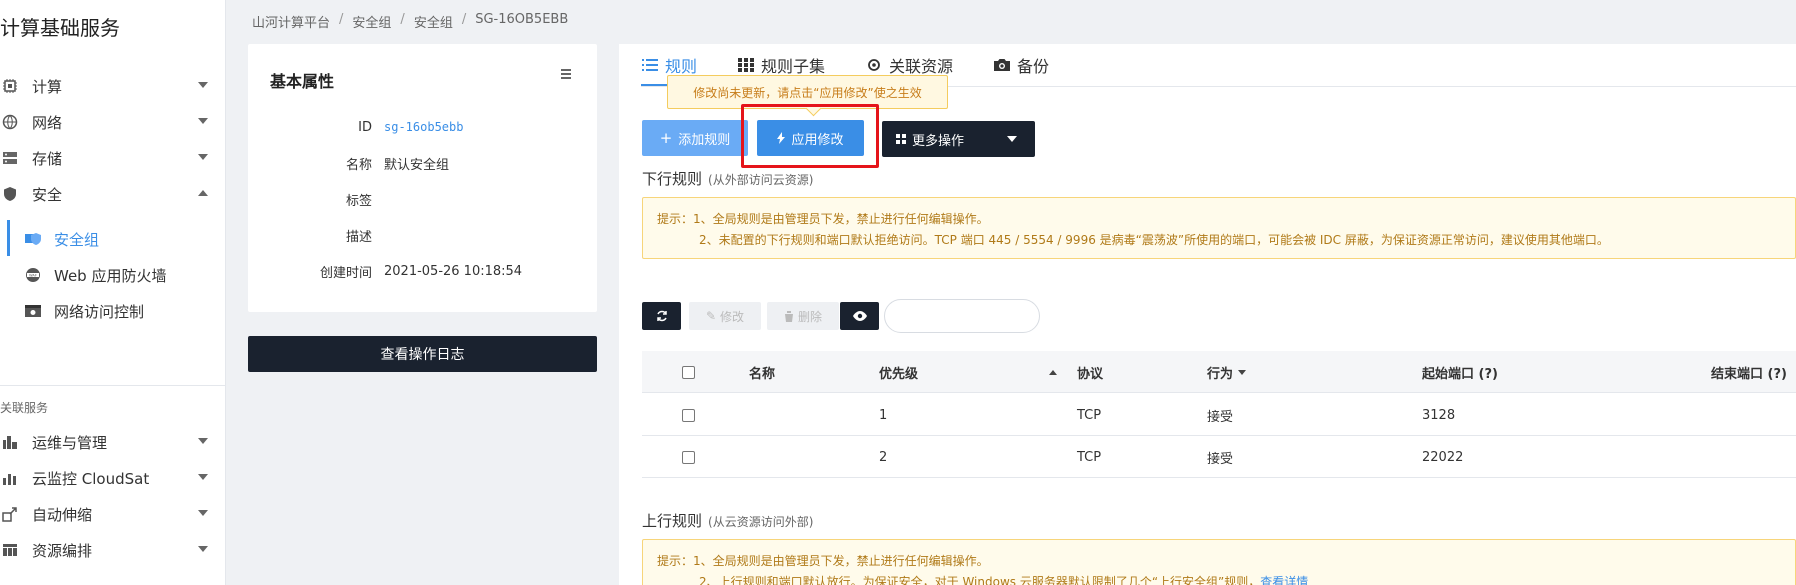  I want to click on col-name: 名称, so click(762, 372).